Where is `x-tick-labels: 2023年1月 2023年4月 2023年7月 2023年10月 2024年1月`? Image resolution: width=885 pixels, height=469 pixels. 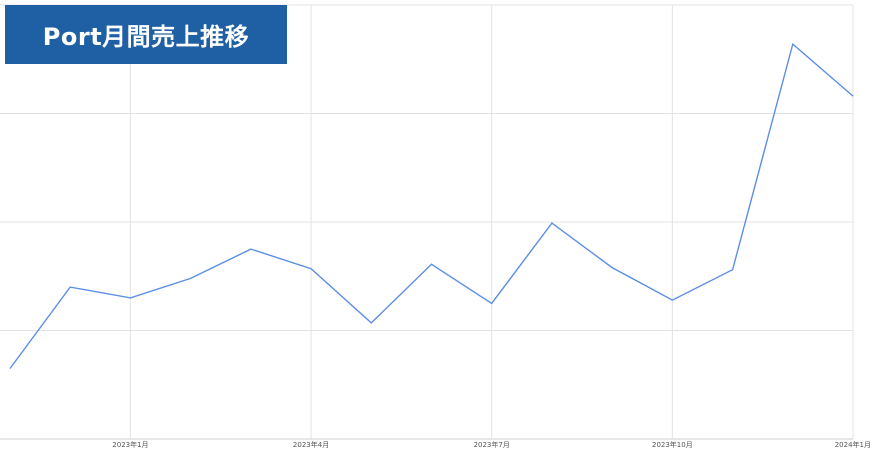 x-tick-labels: 2023年1月 2023年4月 2023年7月 2023年10月 2024年1月 is located at coordinates (491, 444).